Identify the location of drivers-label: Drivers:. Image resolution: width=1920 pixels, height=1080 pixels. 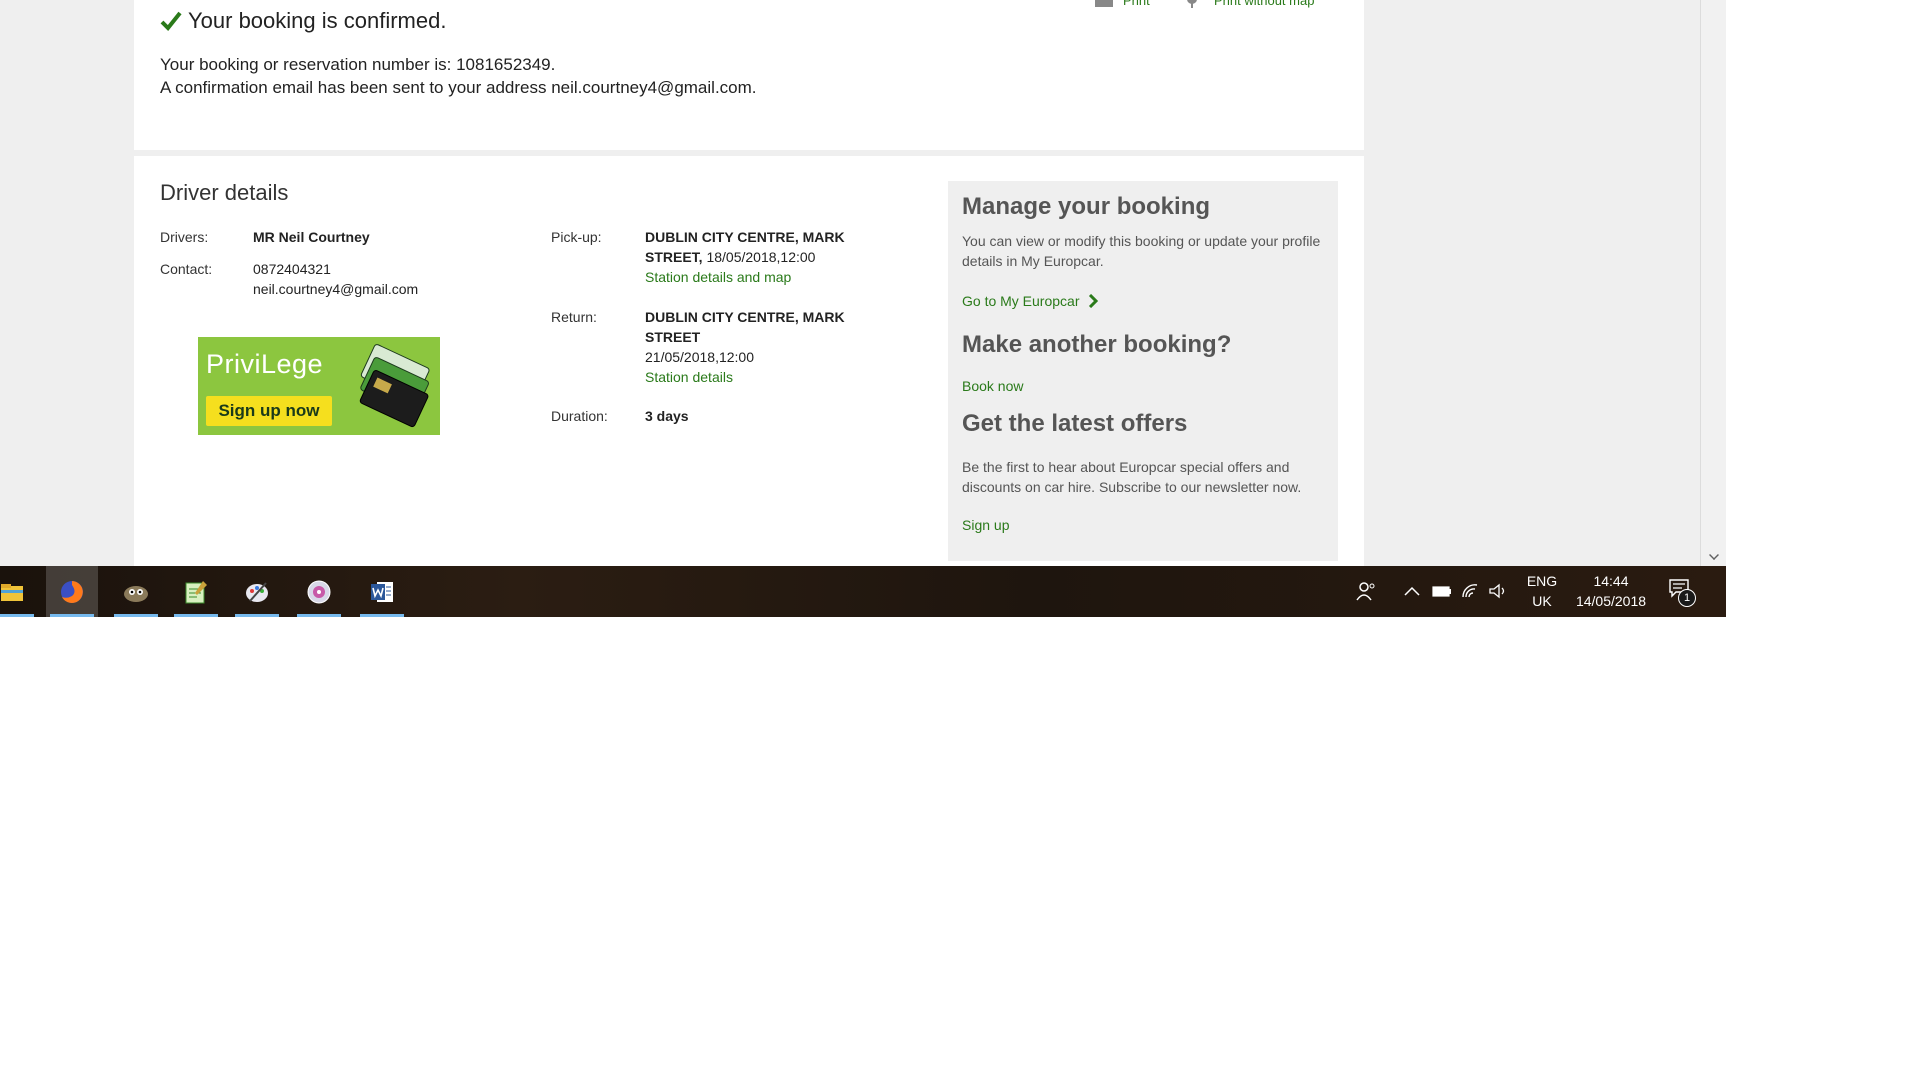
(184, 237).